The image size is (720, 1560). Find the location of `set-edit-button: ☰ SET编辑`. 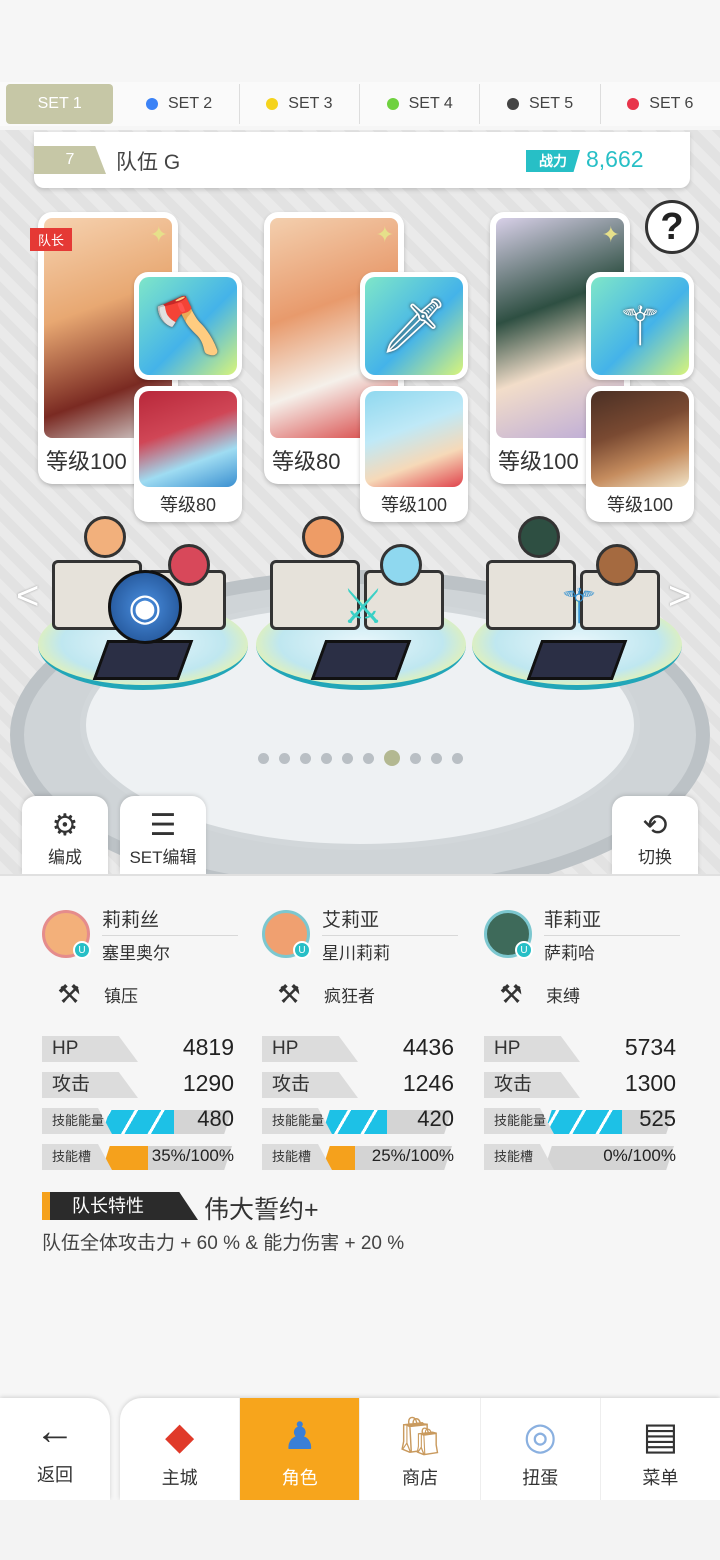

set-edit-button: ☰ SET编辑 is located at coordinates (163, 835).